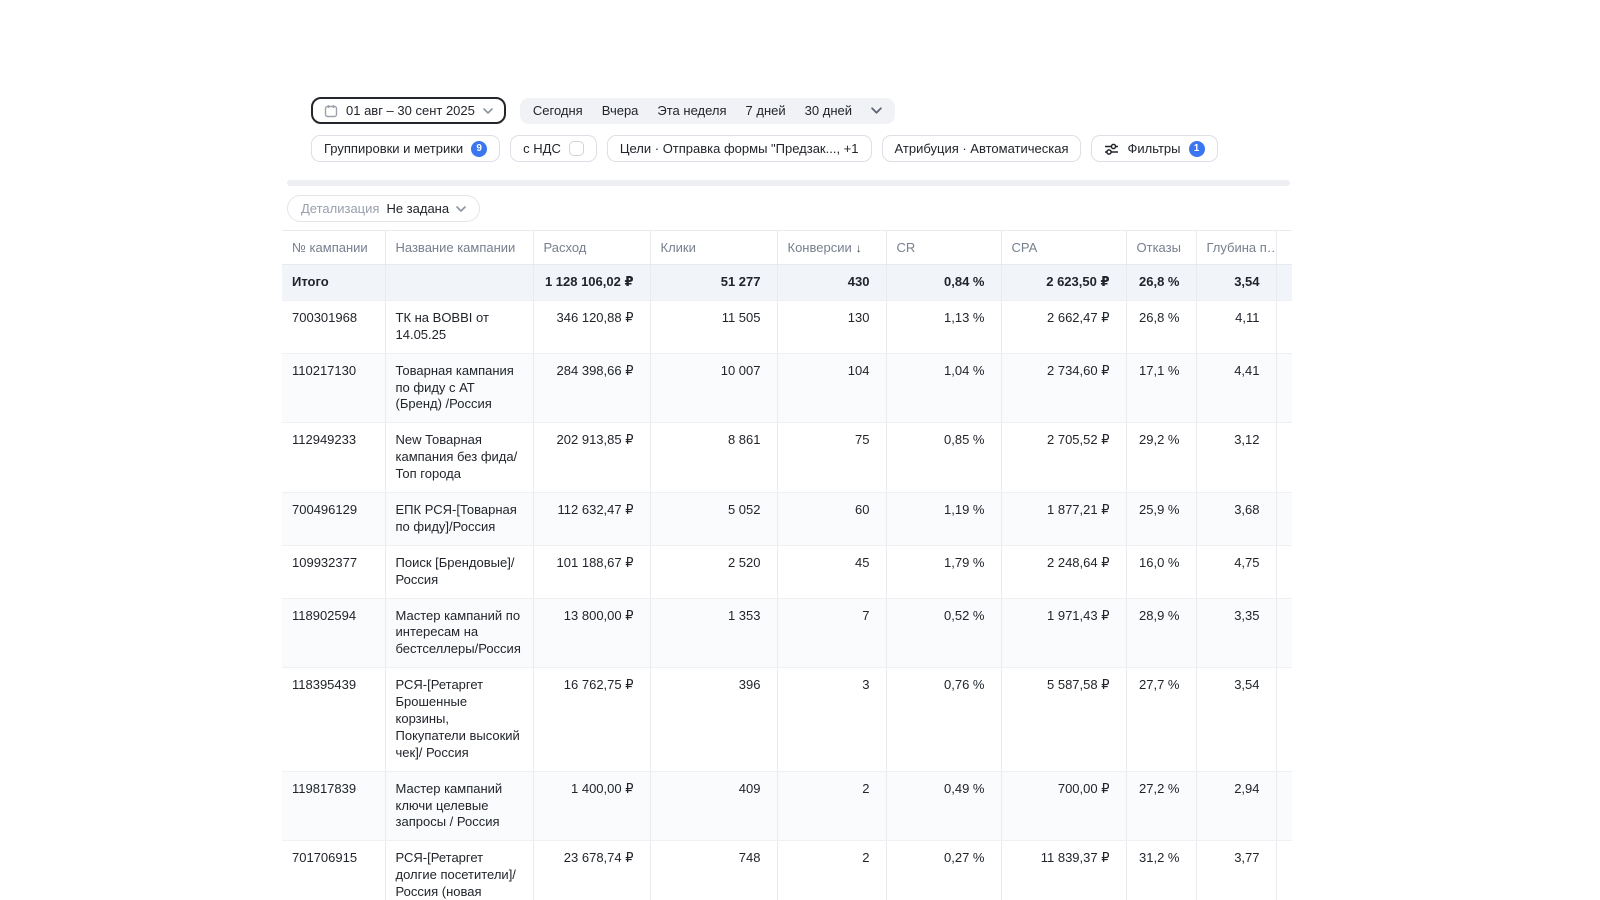 The height and width of the screenshot is (900, 1600). What do you see at coordinates (1236, 388) in the screenshot?
I see `cell-depth: 4,41` at bounding box center [1236, 388].